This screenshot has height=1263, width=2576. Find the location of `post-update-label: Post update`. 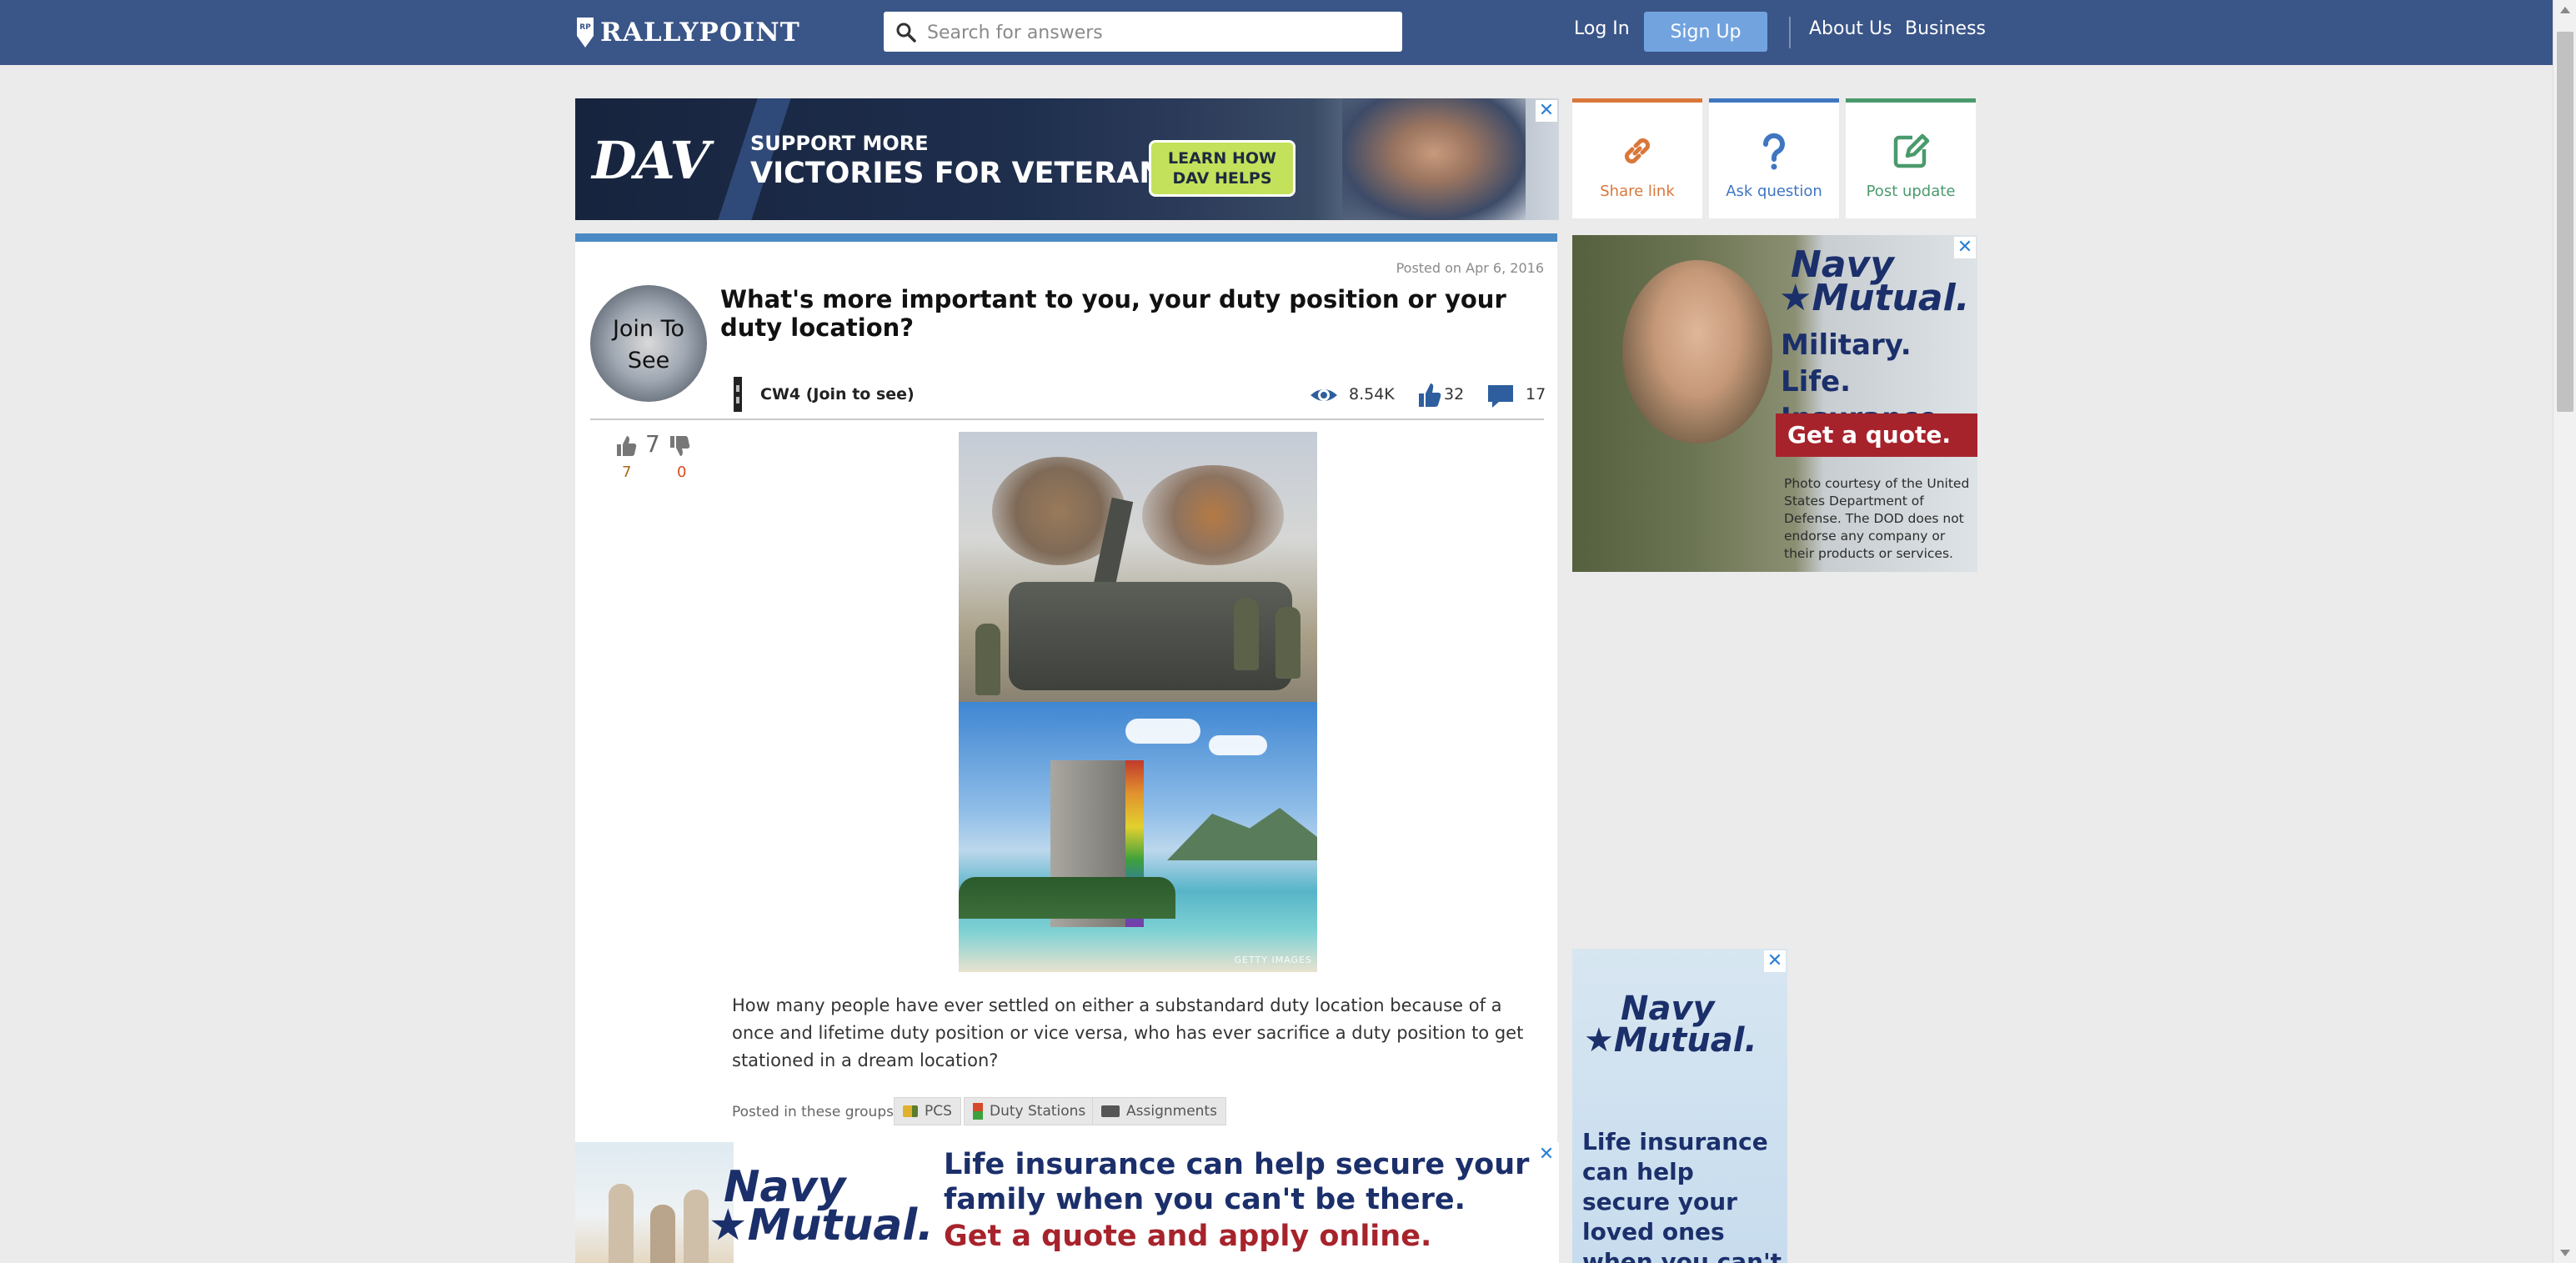

post-update-label: Post update is located at coordinates (1911, 191).